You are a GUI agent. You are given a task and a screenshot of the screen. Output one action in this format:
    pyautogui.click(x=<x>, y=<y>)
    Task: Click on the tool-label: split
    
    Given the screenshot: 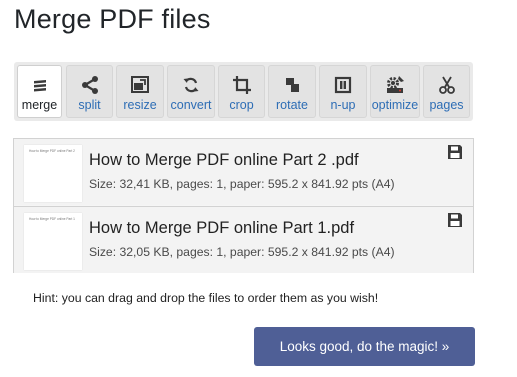 What is the action you would take?
    pyautogui.click(x=89, y=105)
    